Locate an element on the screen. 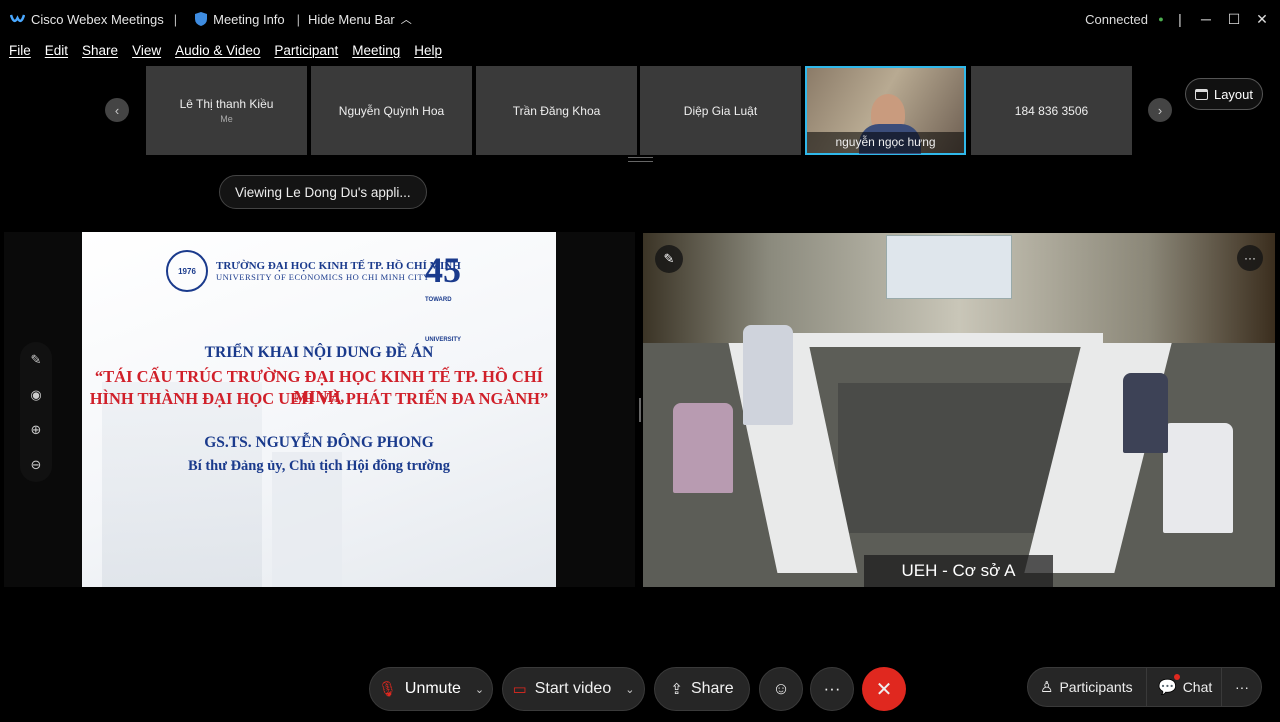  menu-meeting: Meeting is located at coordinates (374, 50).